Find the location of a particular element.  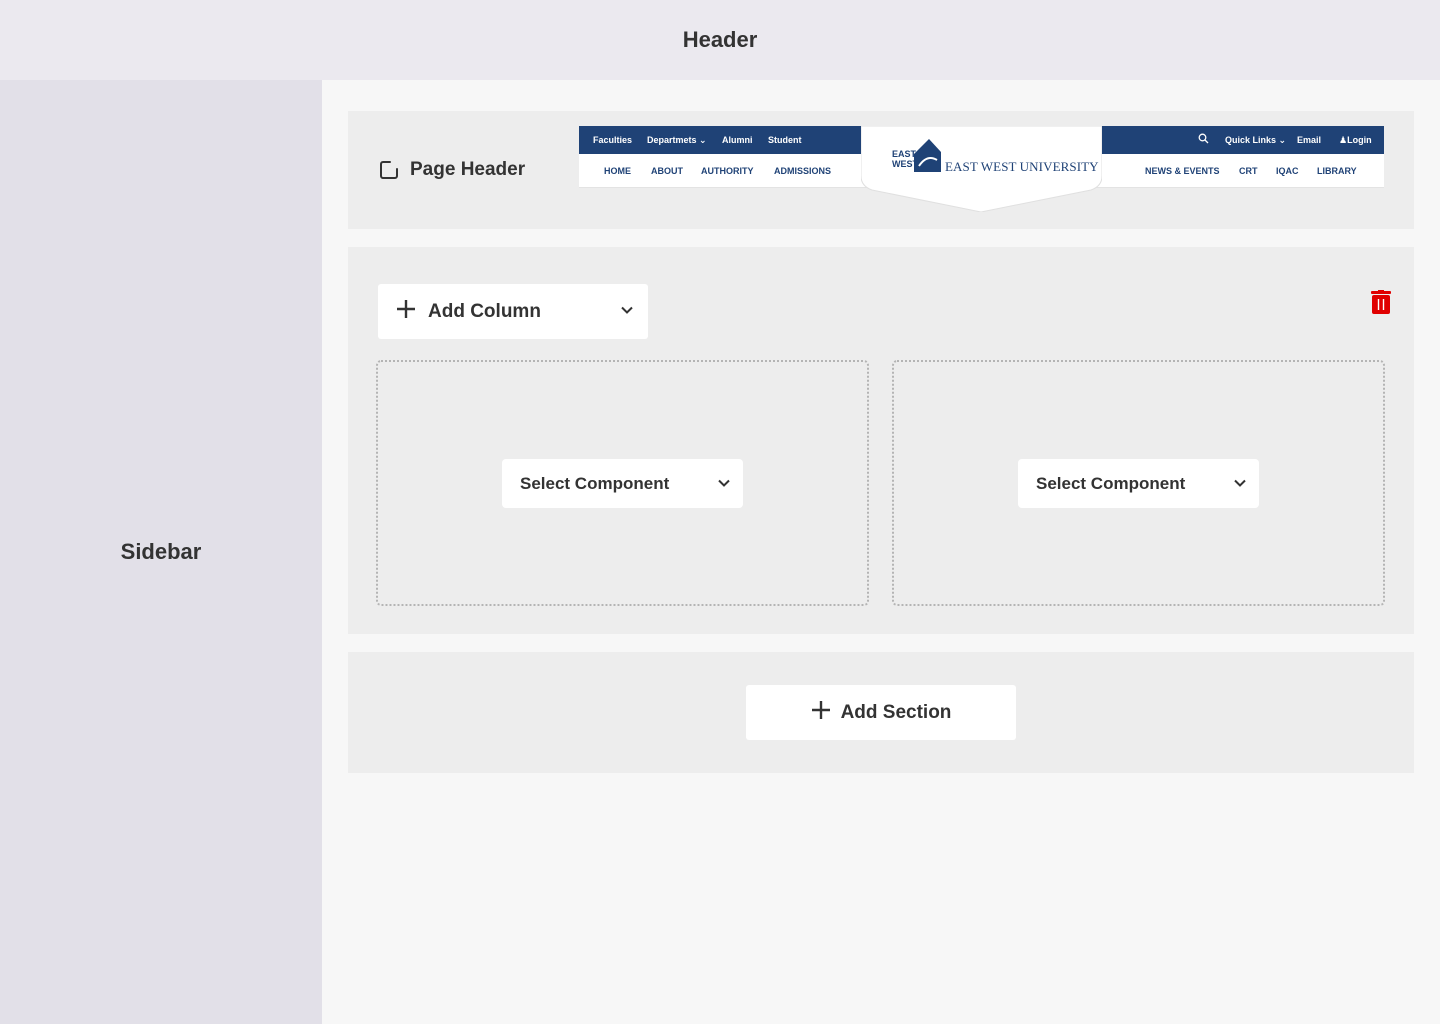

add-section-label: Add Section is located at coordinates (896, 712).